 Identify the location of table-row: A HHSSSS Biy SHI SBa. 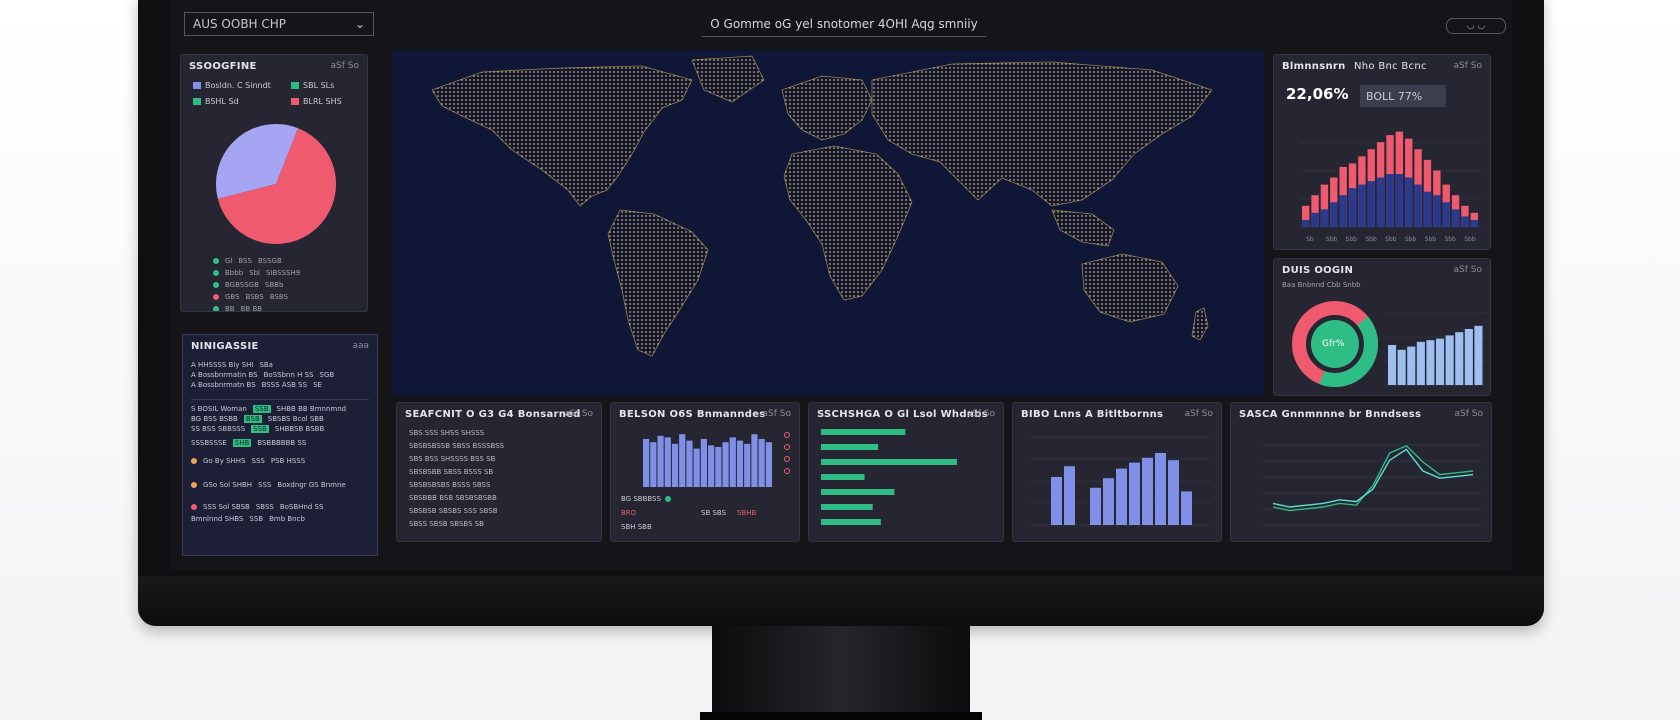
(232, 365).